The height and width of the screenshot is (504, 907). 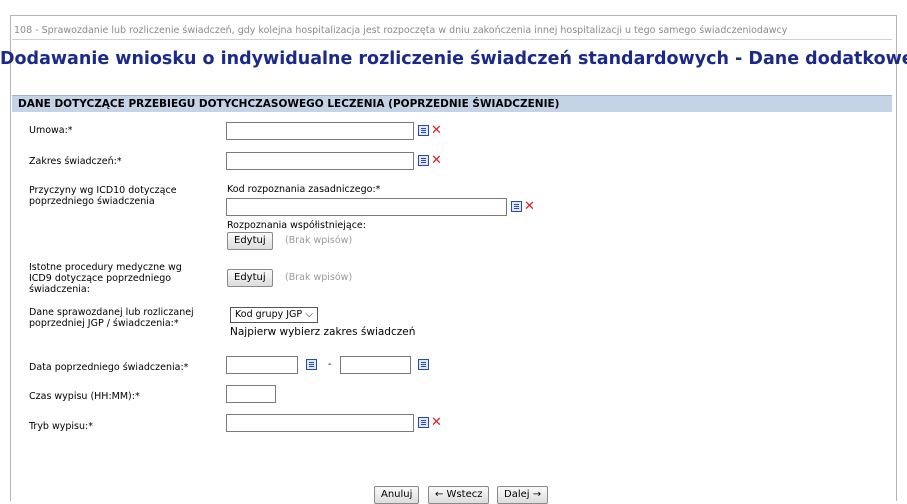 I want to click on jgp-select: Kod grupy JGP ⌵, so click(x=274, y=315).